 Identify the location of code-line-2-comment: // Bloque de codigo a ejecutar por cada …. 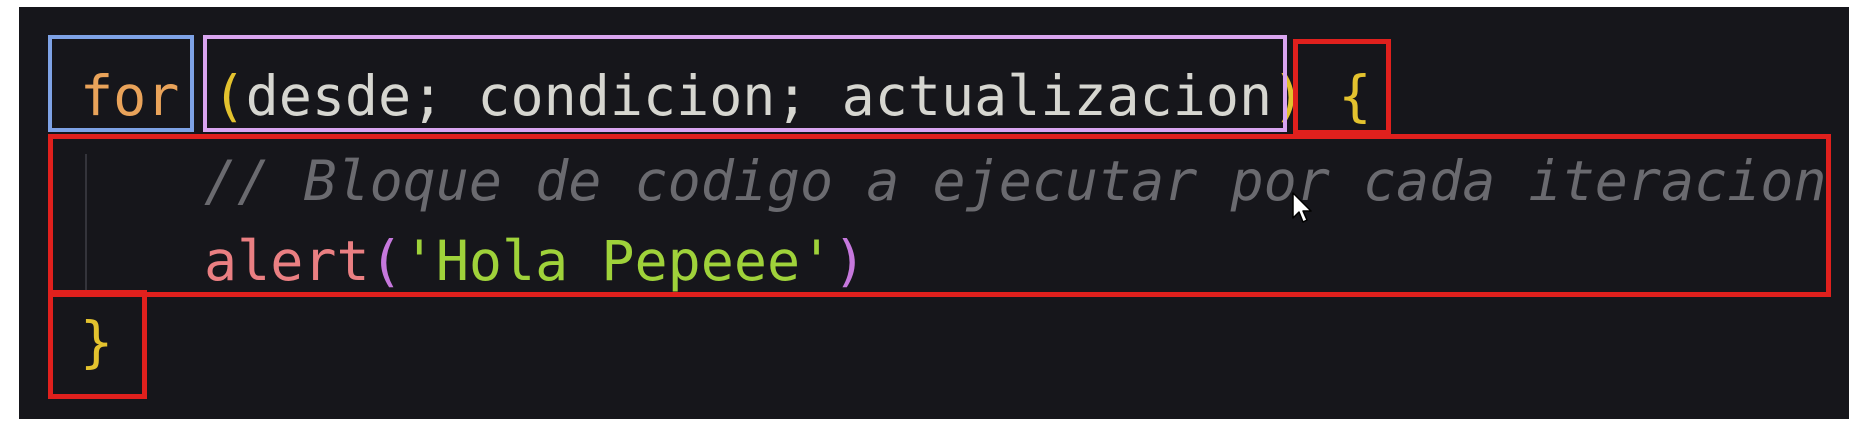
(1015, 181).